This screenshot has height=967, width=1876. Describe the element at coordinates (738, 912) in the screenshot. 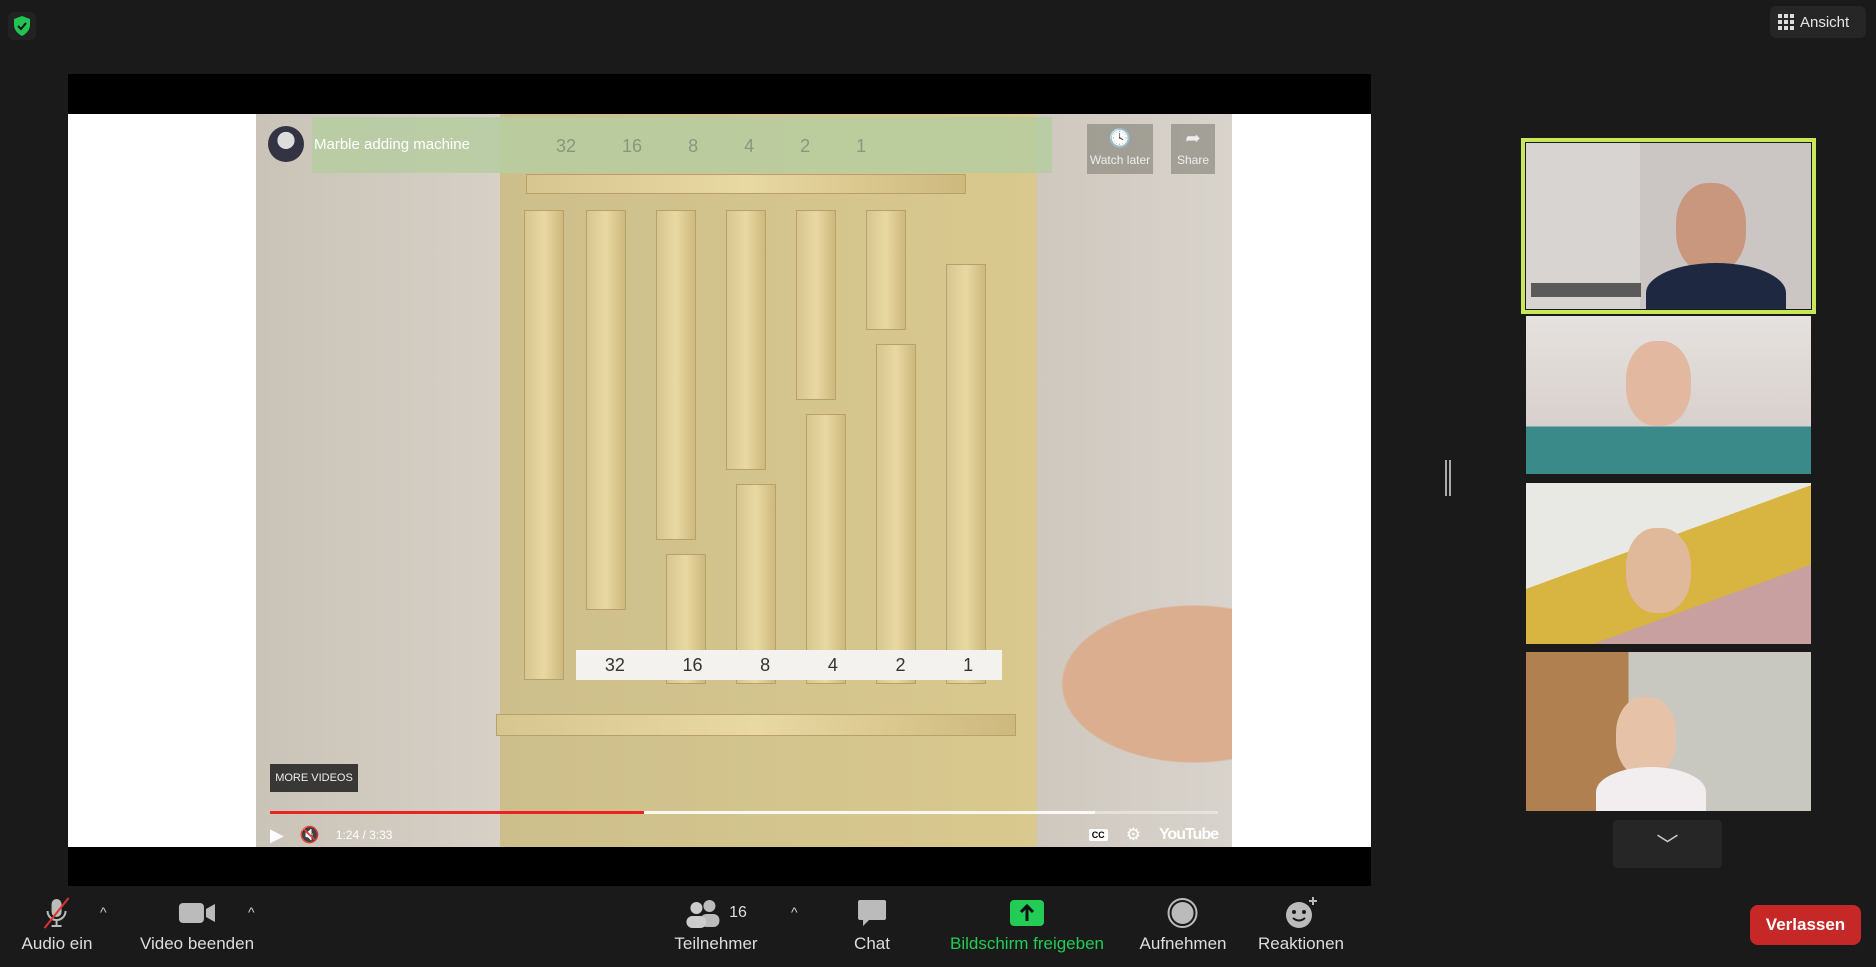

I see `participant-count: 16` at that location.